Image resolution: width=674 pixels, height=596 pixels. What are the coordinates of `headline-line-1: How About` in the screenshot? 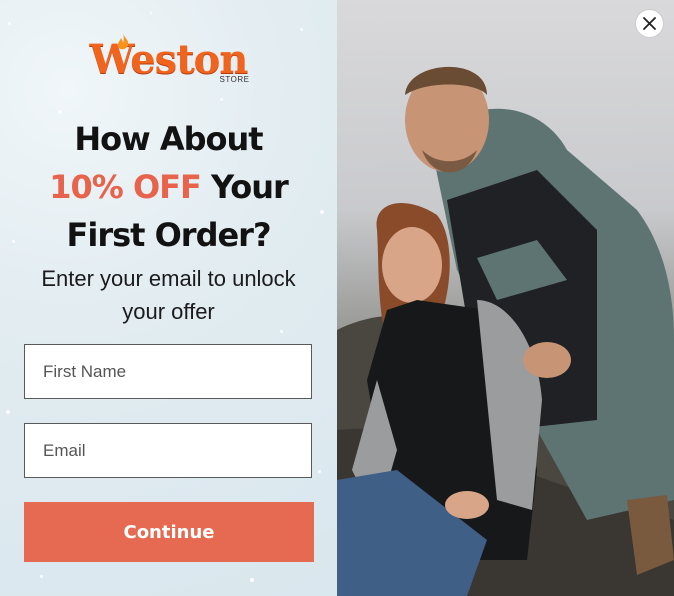 It's located at (168, 139).